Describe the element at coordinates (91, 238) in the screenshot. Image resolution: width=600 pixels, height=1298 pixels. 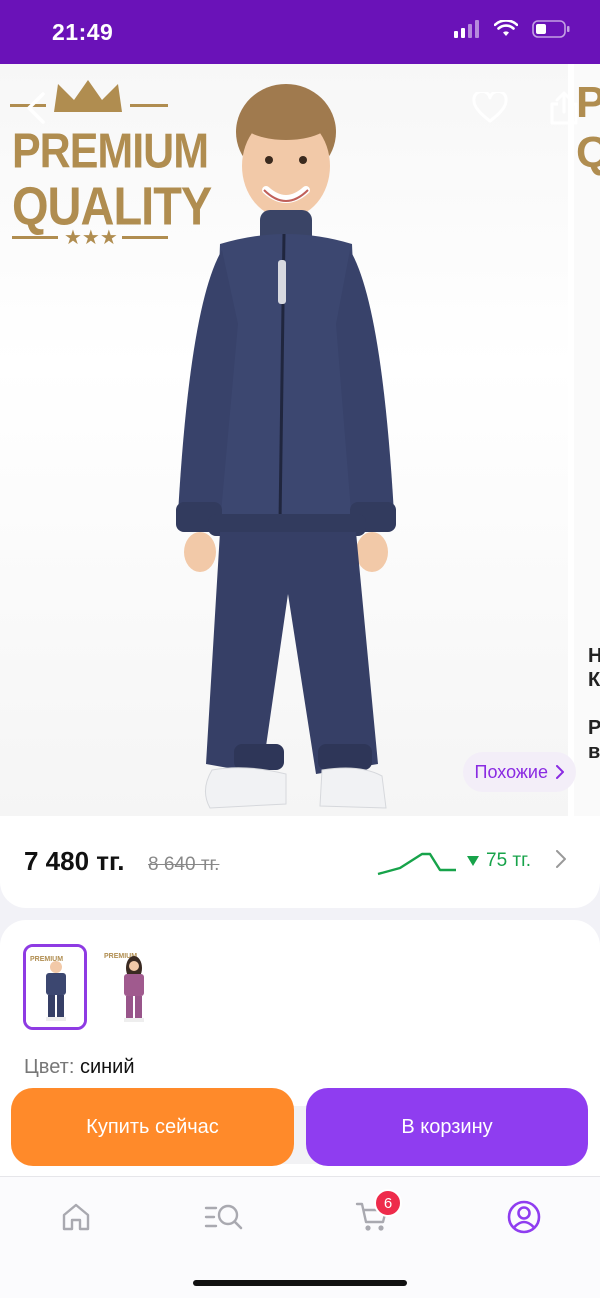
I see `badge-stars: ★★★` at that location.